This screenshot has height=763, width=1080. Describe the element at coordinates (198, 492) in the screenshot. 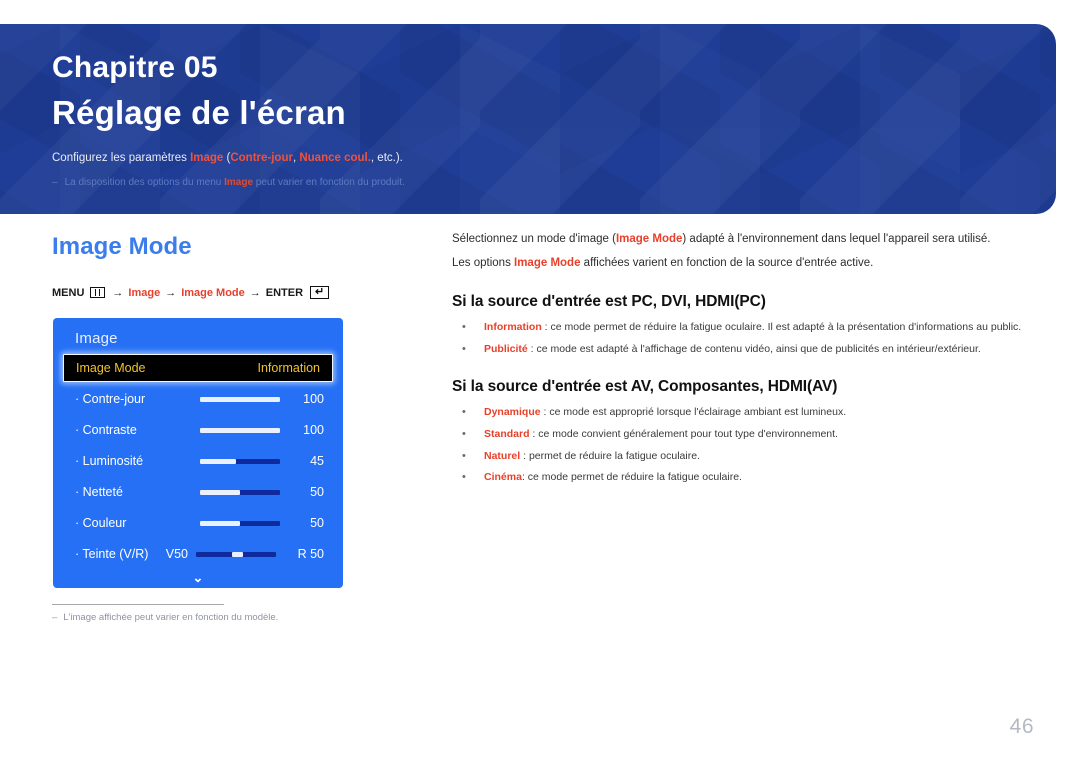

I see `osd-row-nettete: · Netteté 50` at that location.